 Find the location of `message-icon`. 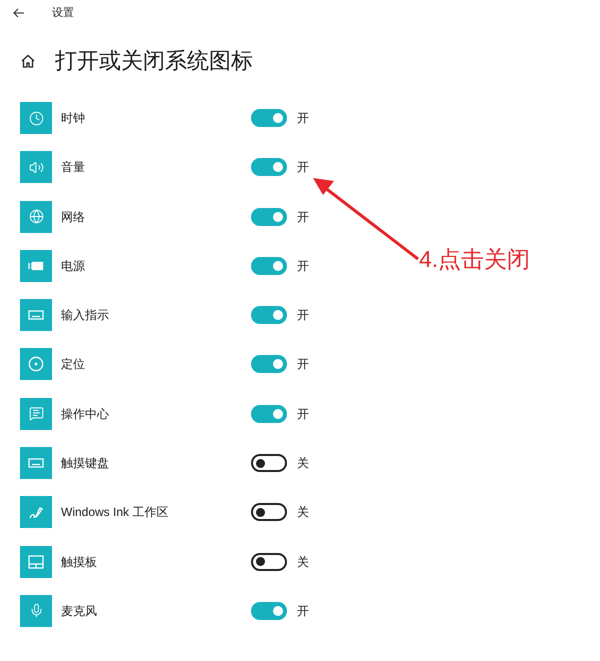

message-icon is located at coordinates (36, 414).